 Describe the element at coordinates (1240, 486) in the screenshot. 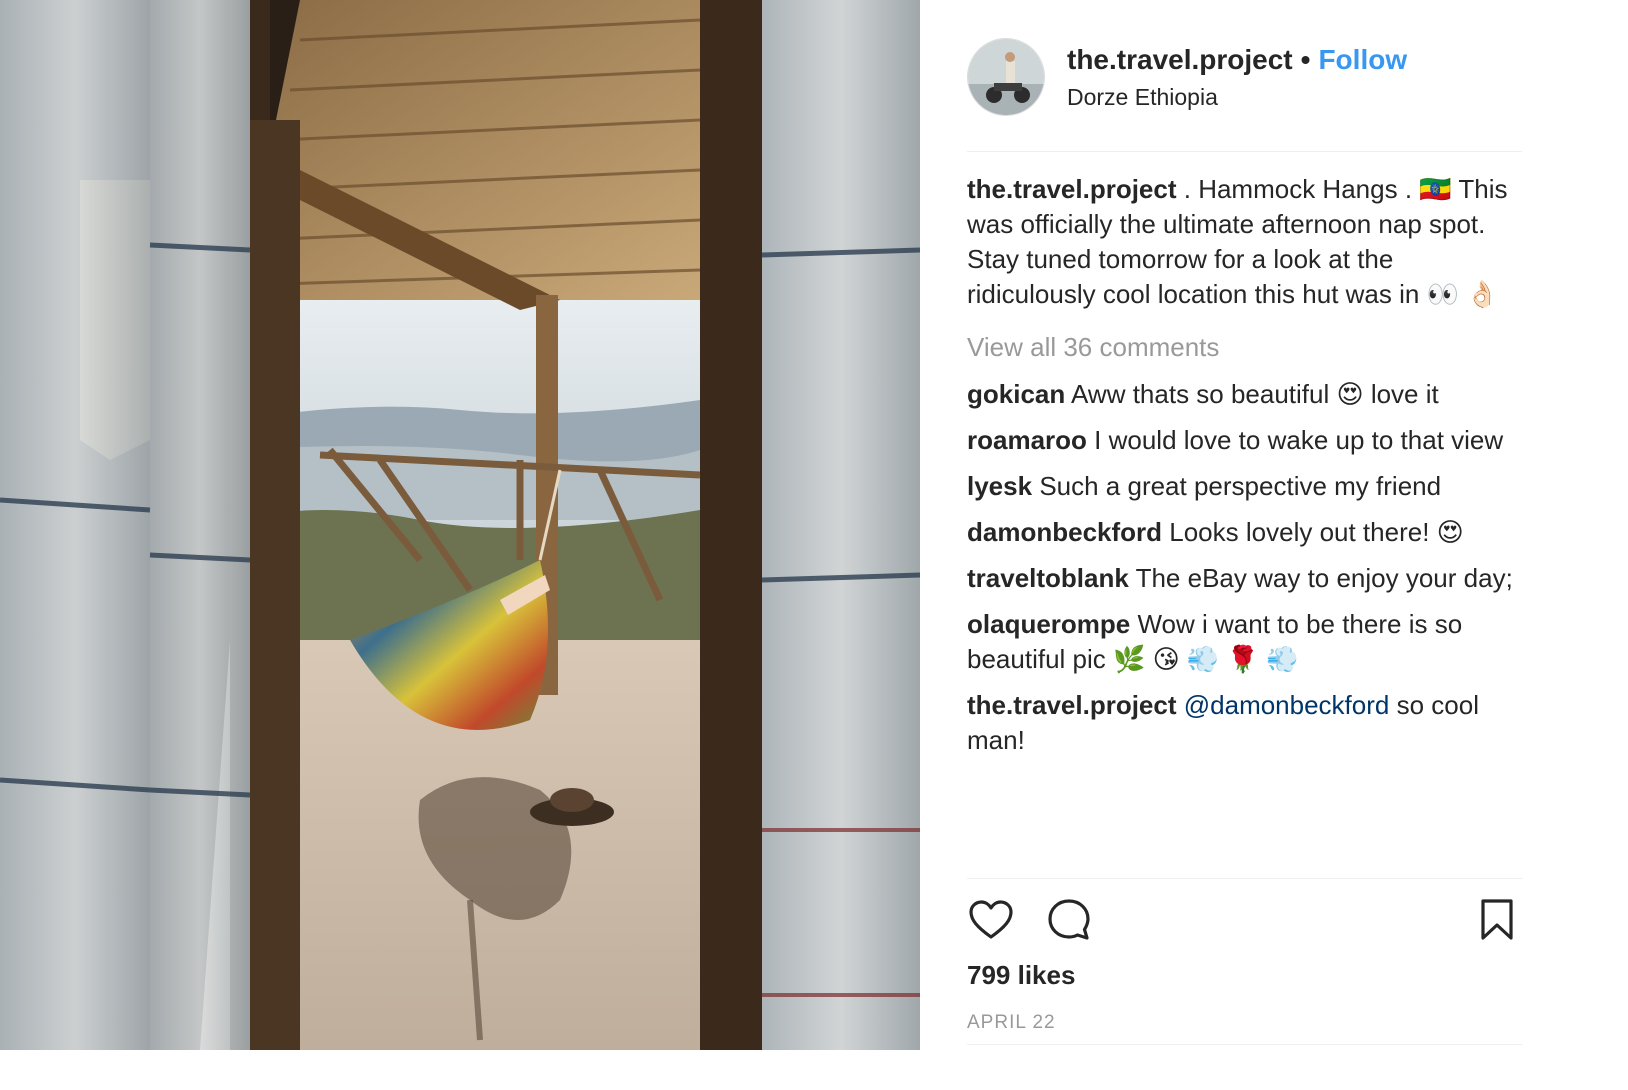

I see `comment-text: Such a great perspective my friend` at that location.